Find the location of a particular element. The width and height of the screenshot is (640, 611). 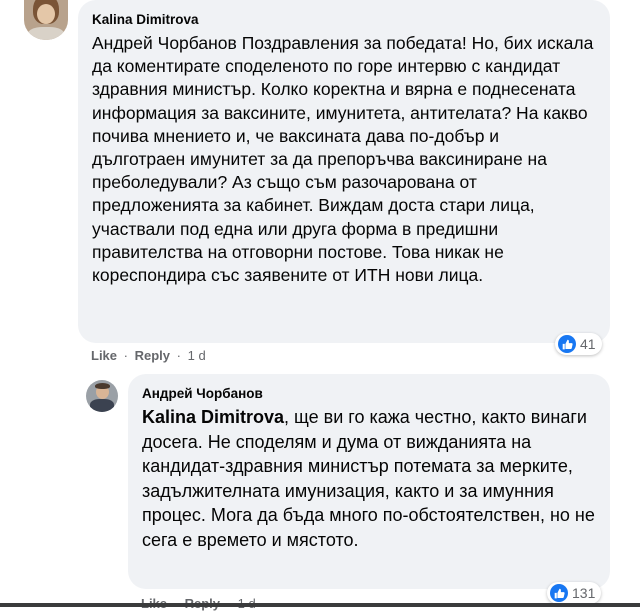

comment-actions: Like · Reply · 1 d is located at coordinates (148, 355).